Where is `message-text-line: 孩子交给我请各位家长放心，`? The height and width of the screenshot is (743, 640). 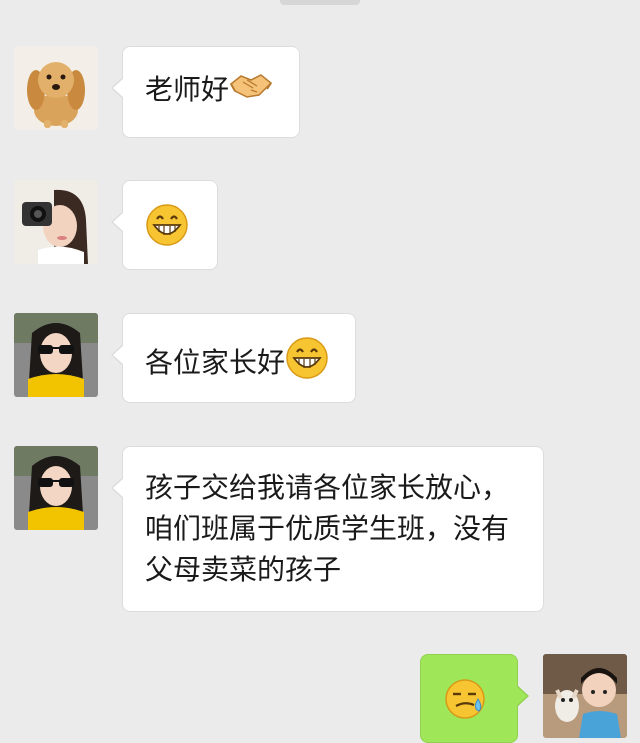 message-text-line: 孩子交给我请各位家长放心， is located at coordinates (327, 487).